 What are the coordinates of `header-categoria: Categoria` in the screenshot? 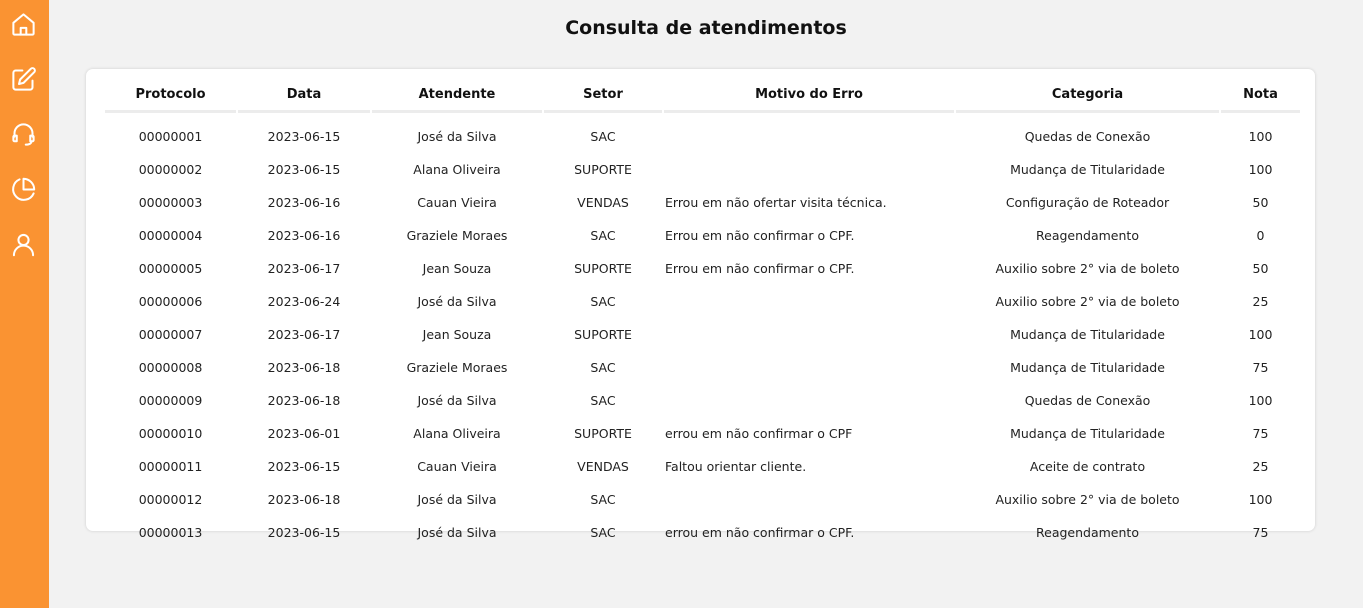 It's located at (1087, 95).